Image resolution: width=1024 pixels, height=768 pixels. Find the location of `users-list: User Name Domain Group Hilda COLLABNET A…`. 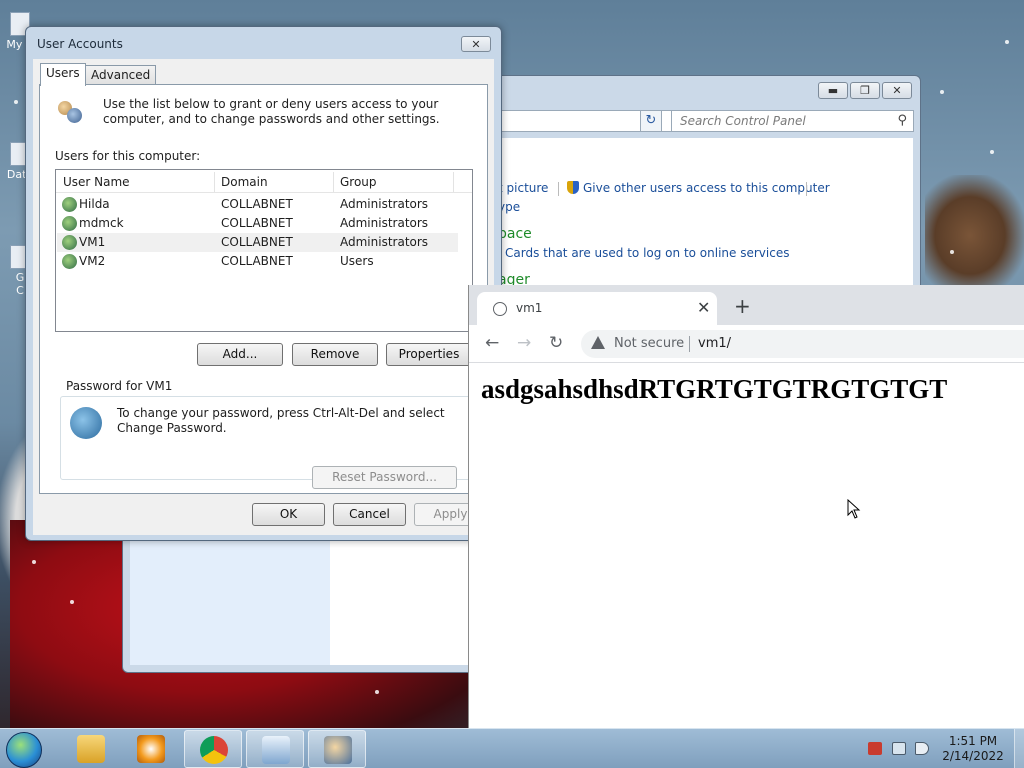

users-list: User Name Domain Group Hilda COLLABNET A… is located at coordinates (264, 250).